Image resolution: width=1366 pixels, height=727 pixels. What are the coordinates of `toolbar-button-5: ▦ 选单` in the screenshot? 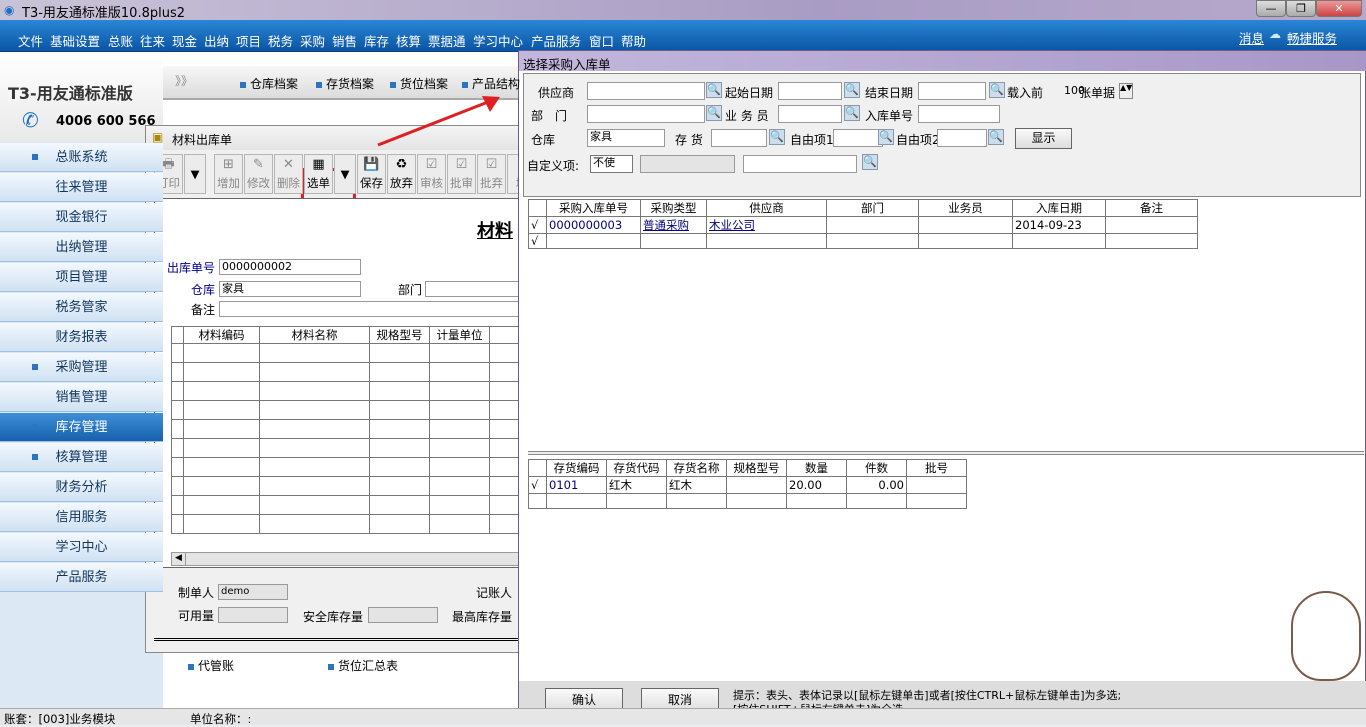 It's located at (318, 174).